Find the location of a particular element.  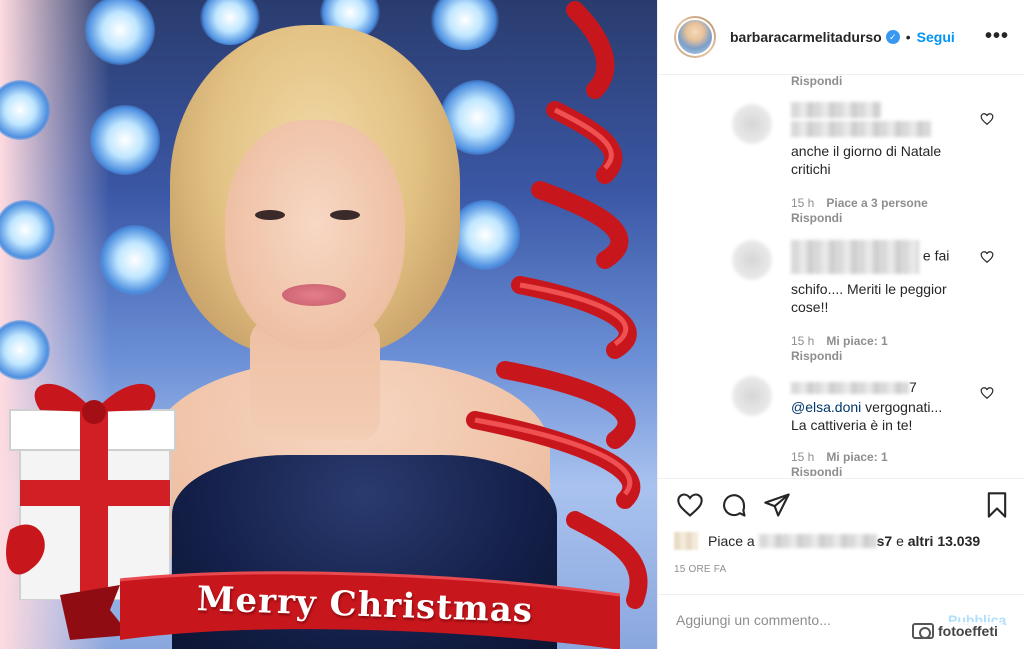

blurred-liker-username is located at coordinates (817, 541).